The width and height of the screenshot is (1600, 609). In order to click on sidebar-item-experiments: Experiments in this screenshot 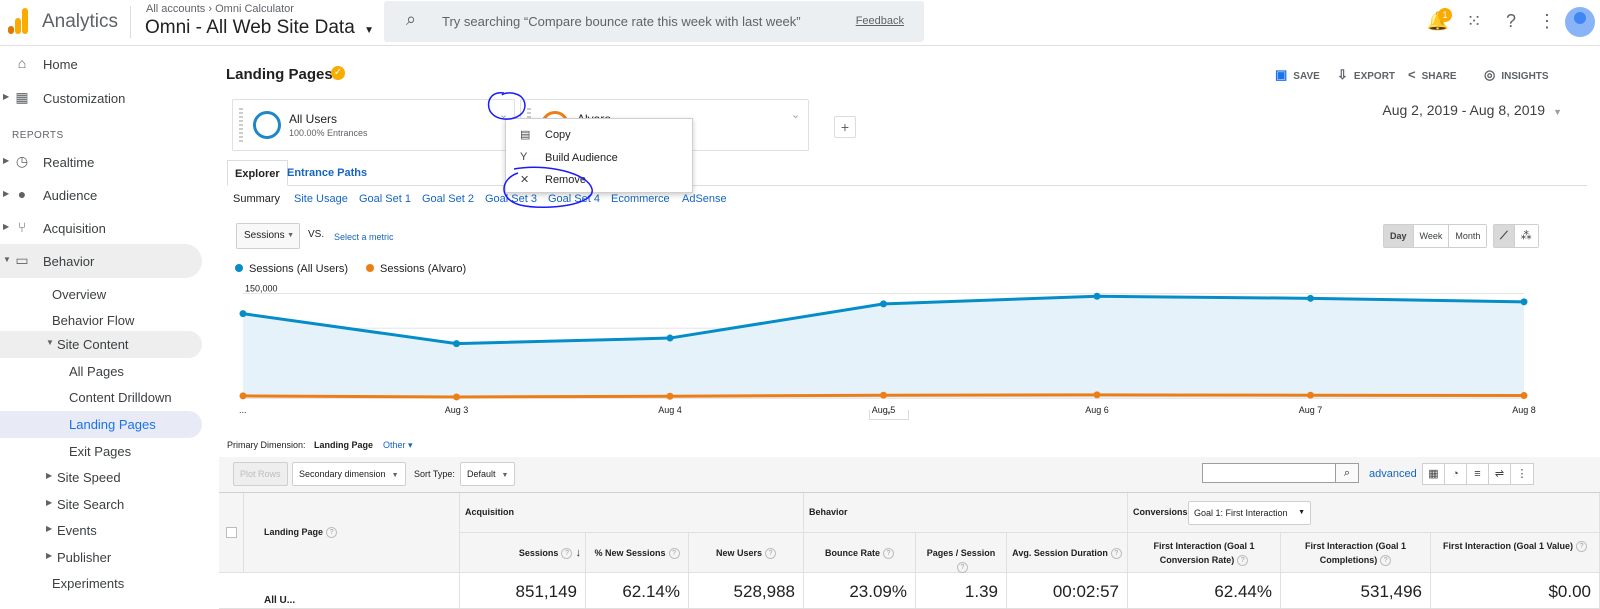, I will do `click(101, 583)`.